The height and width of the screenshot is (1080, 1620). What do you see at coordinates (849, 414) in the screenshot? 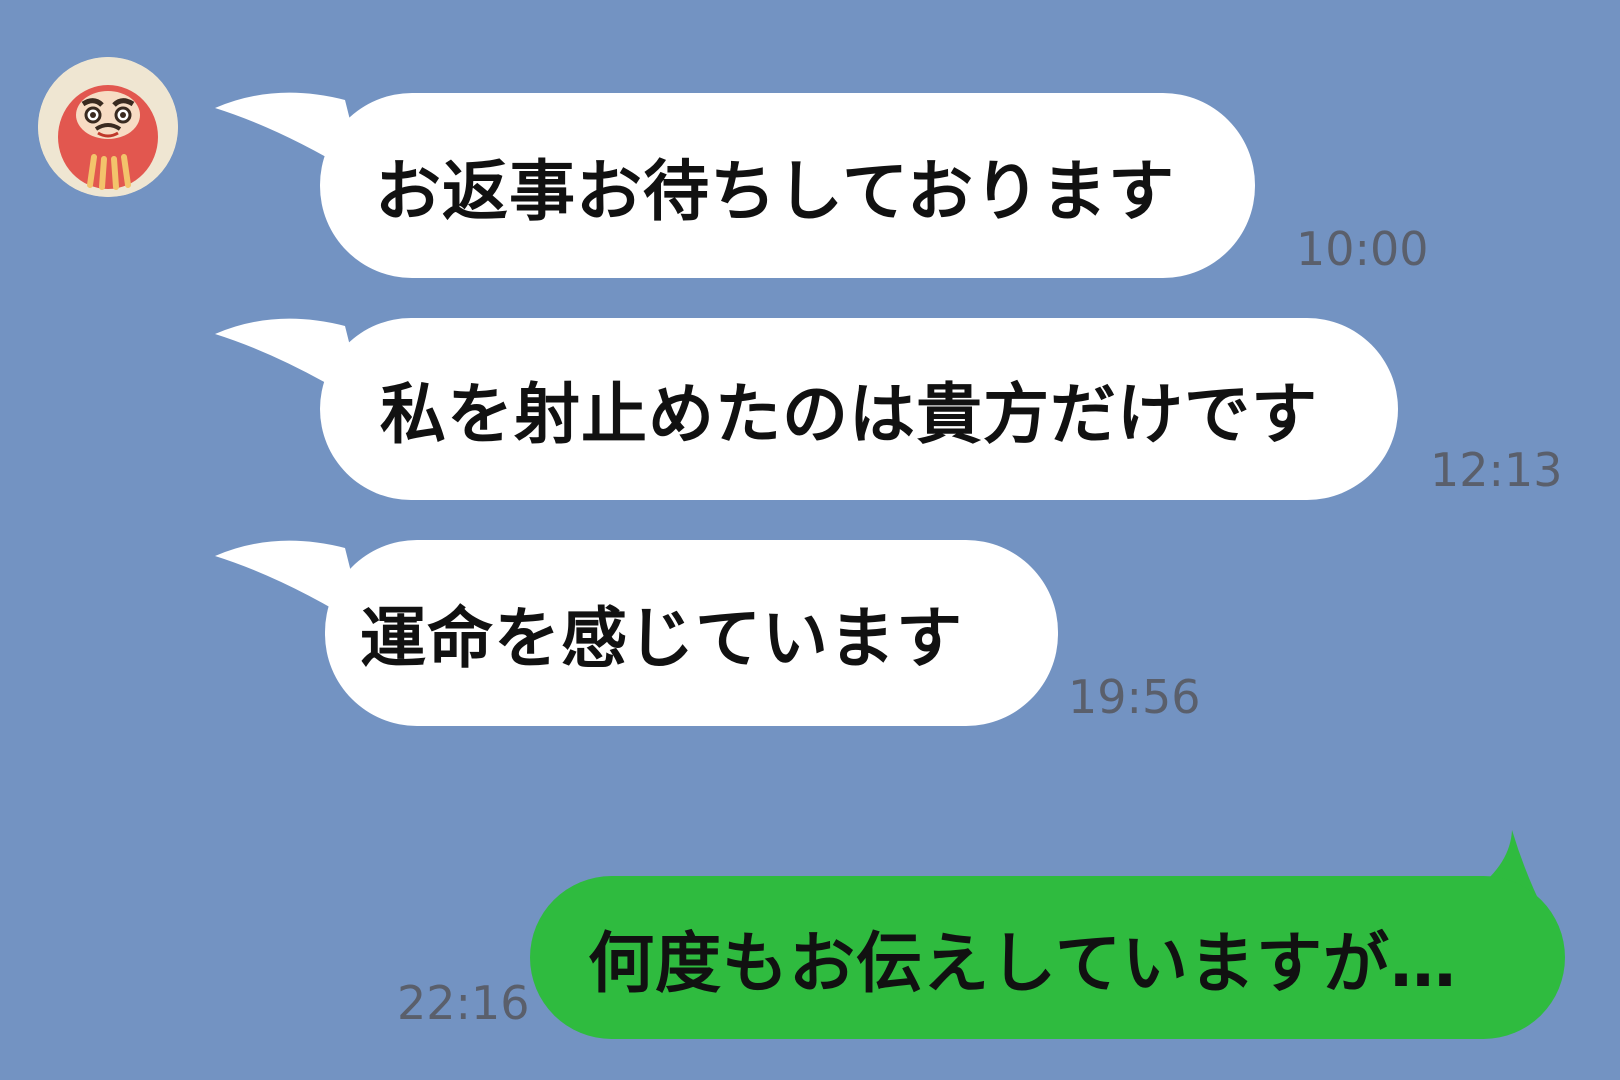
I see `message-text: 私を射止めたのは貴方だけです` at bounding box center [849, 414].